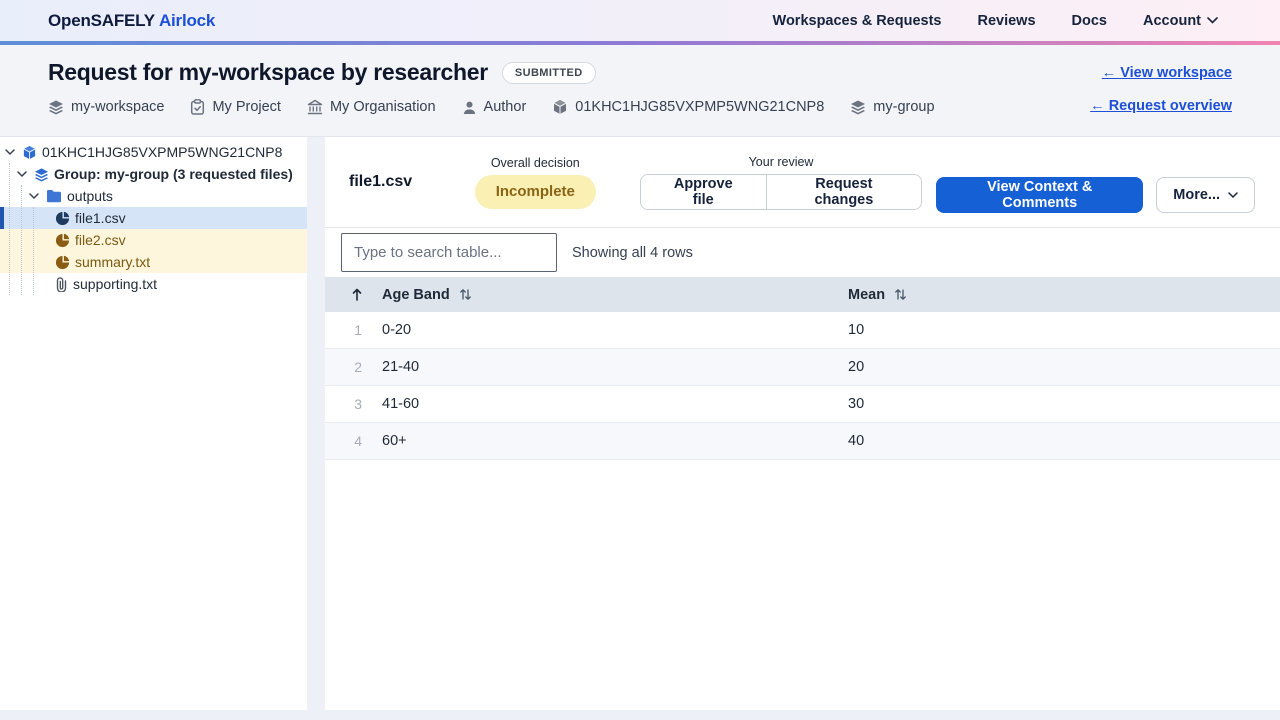 The width and height of the screenshot is (1280, 720). I want to click on cell-age-band: 21-40, so click(401, 367).